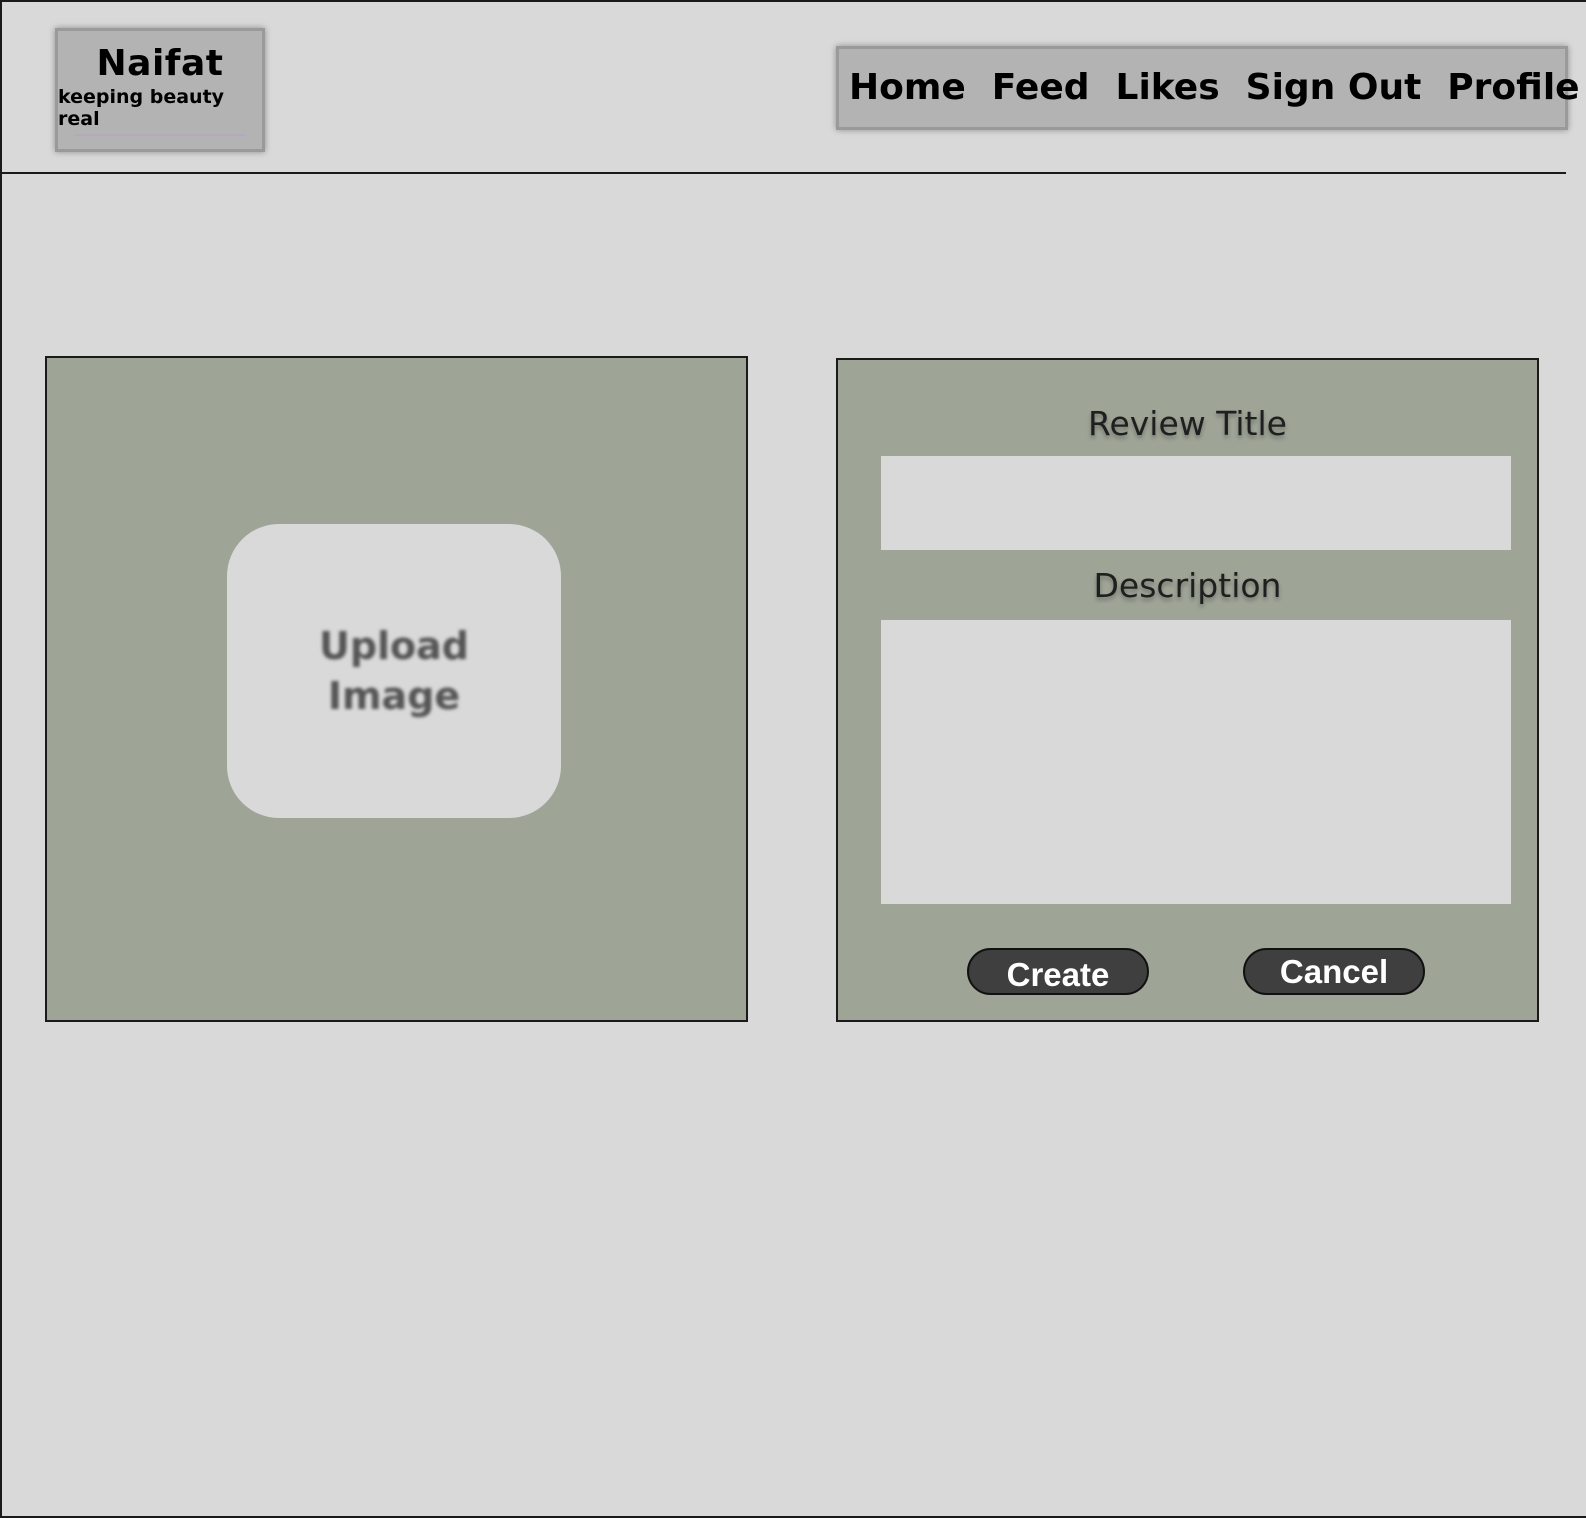  Describe the element at coordinates (1187, 423) in the screenshot. I see `review-title-label: Review Title` at that location.